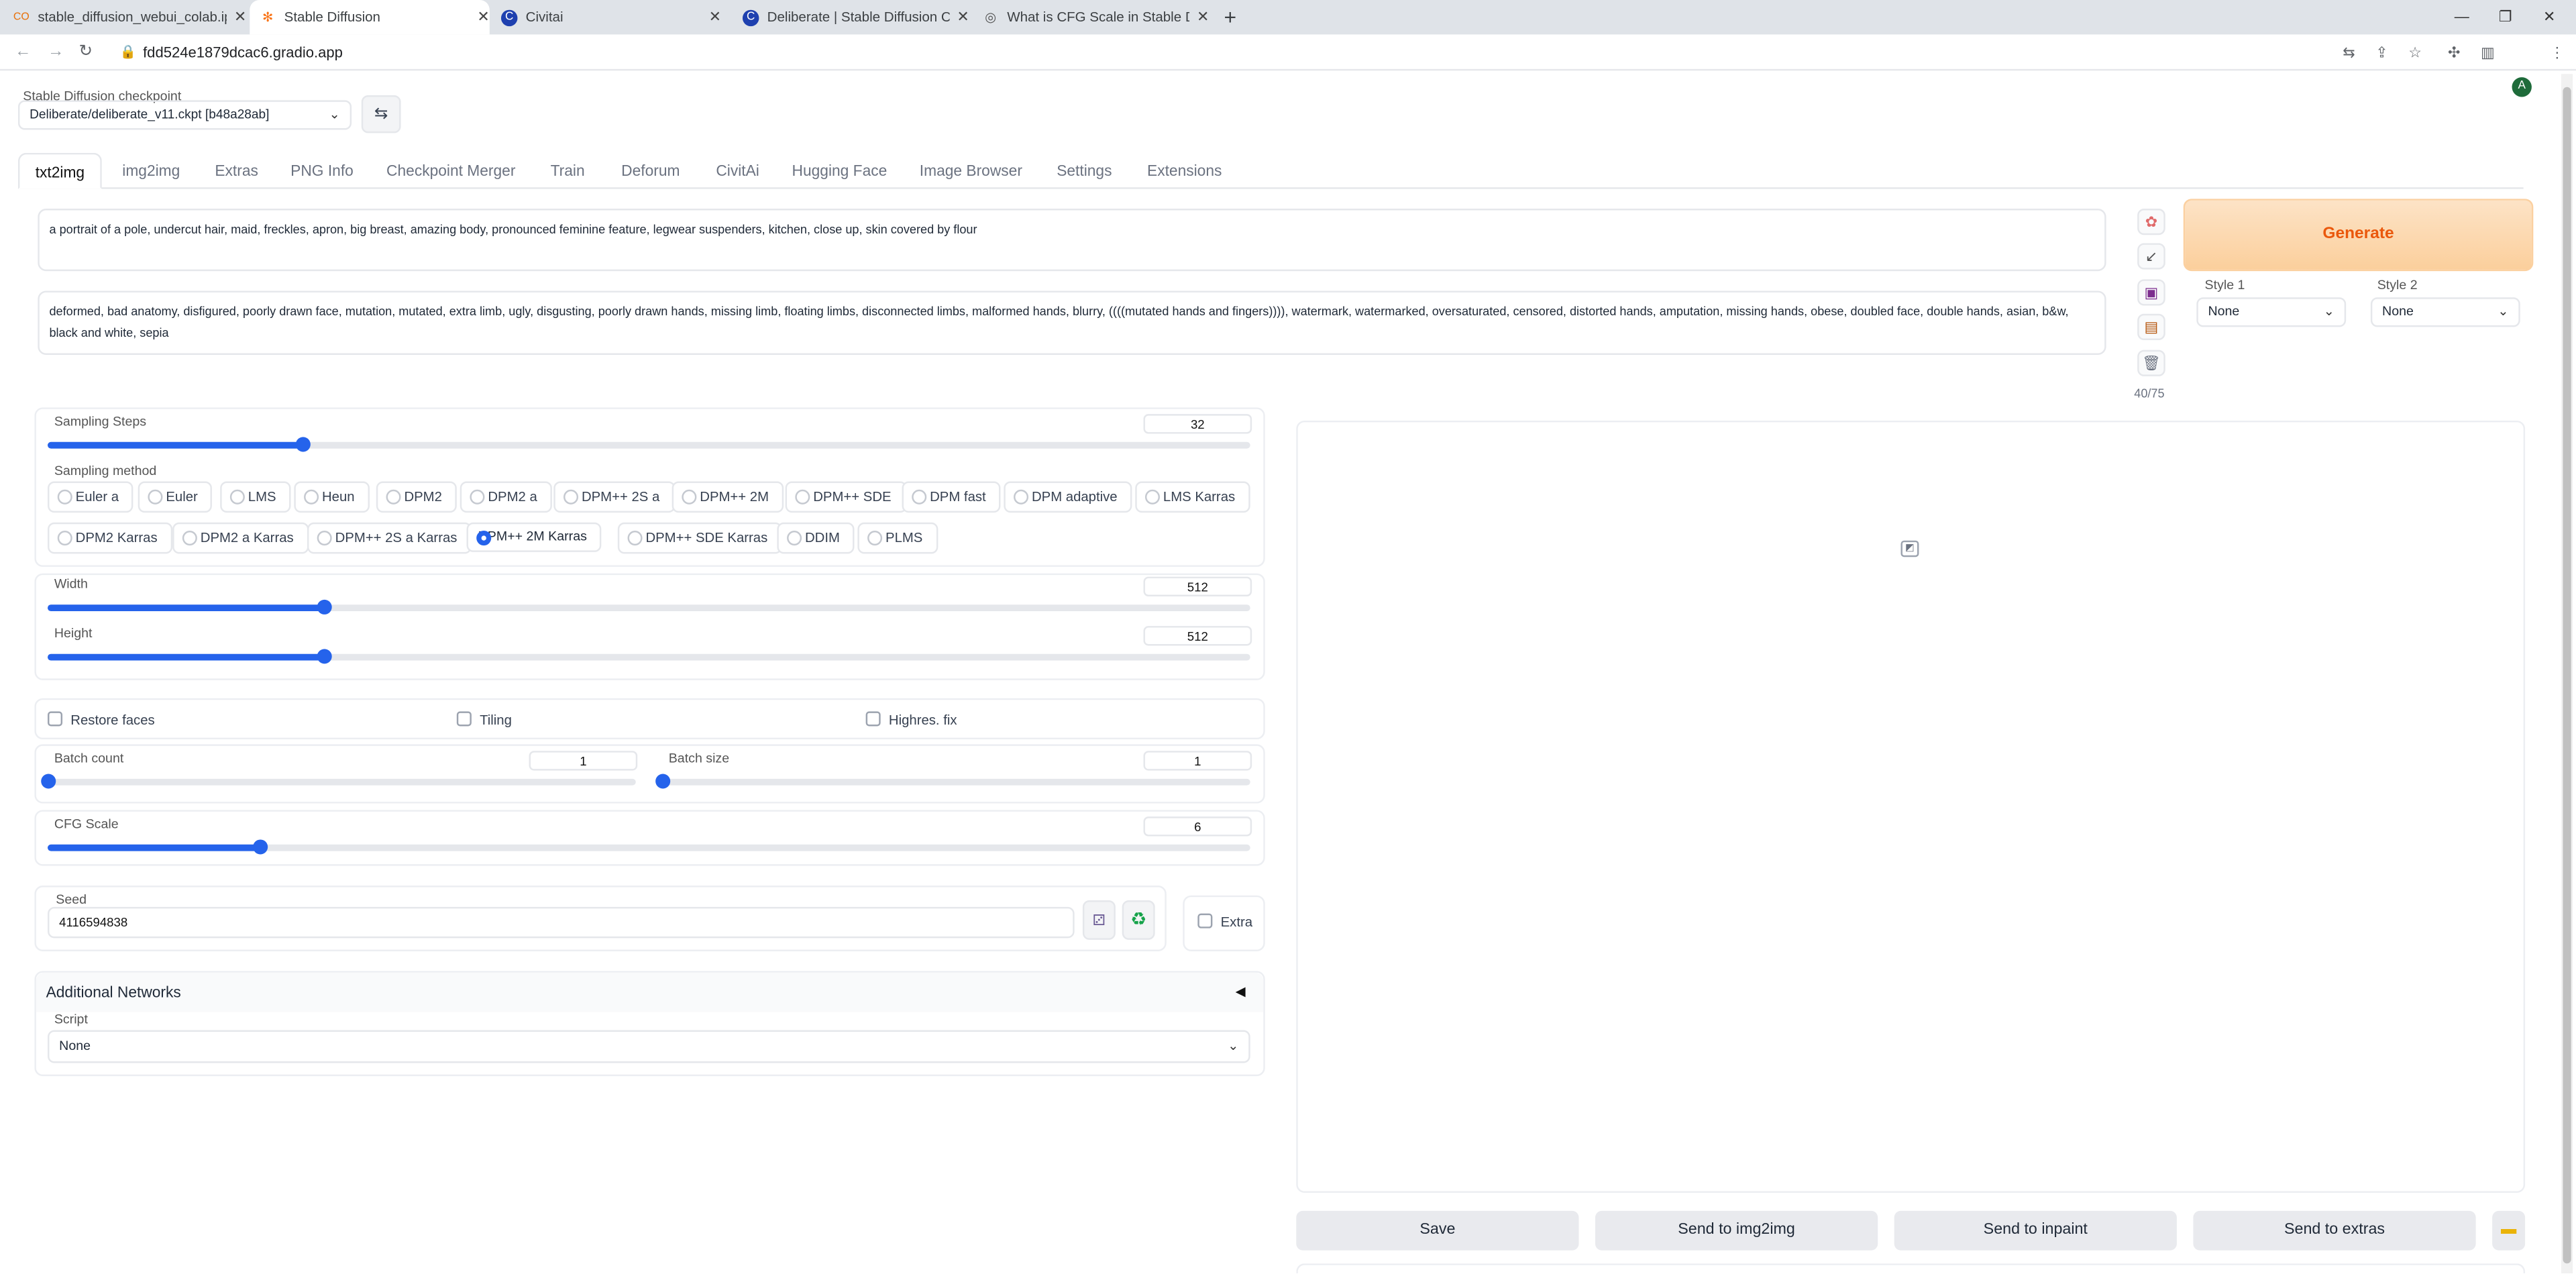 The height and width of the screenshot is (1274, 2576). What do you see at coordinates (650, 992) in the screenshot?
I see `additional-networks-header` at bounding box center [650, 992].